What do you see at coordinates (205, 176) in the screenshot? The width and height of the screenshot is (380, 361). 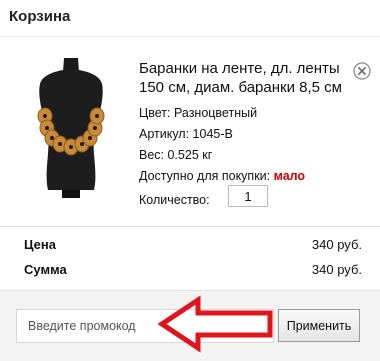 I see `availability-label: Доступно для покупки:` at bounding box center [205, 176].